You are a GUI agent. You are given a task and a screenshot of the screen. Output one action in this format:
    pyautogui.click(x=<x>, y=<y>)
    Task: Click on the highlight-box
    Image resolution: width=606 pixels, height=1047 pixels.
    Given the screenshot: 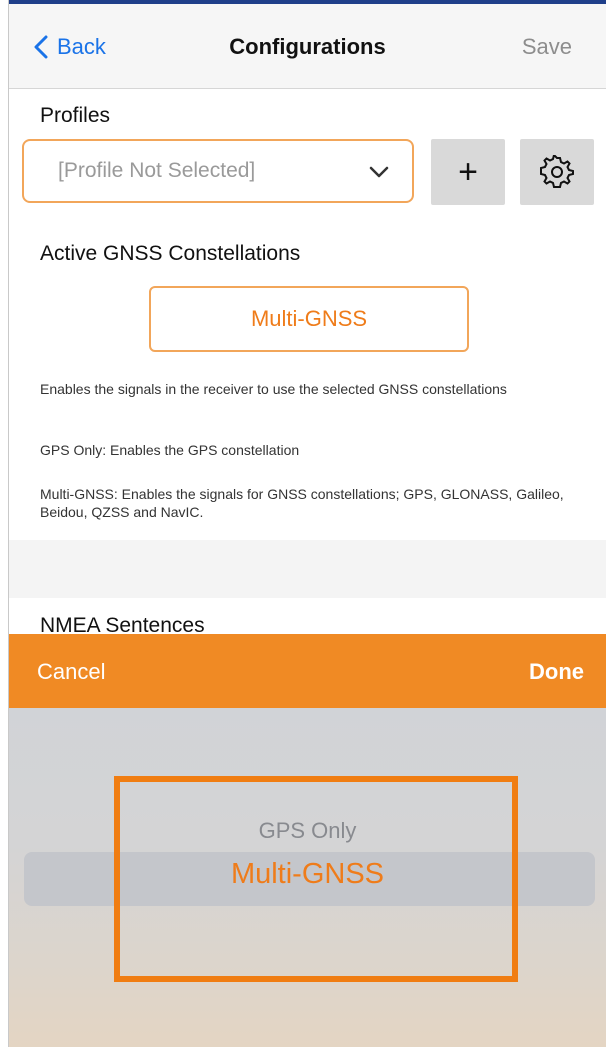 What is the action you would take?
    pyautogui.click(x=316, y=879)
    